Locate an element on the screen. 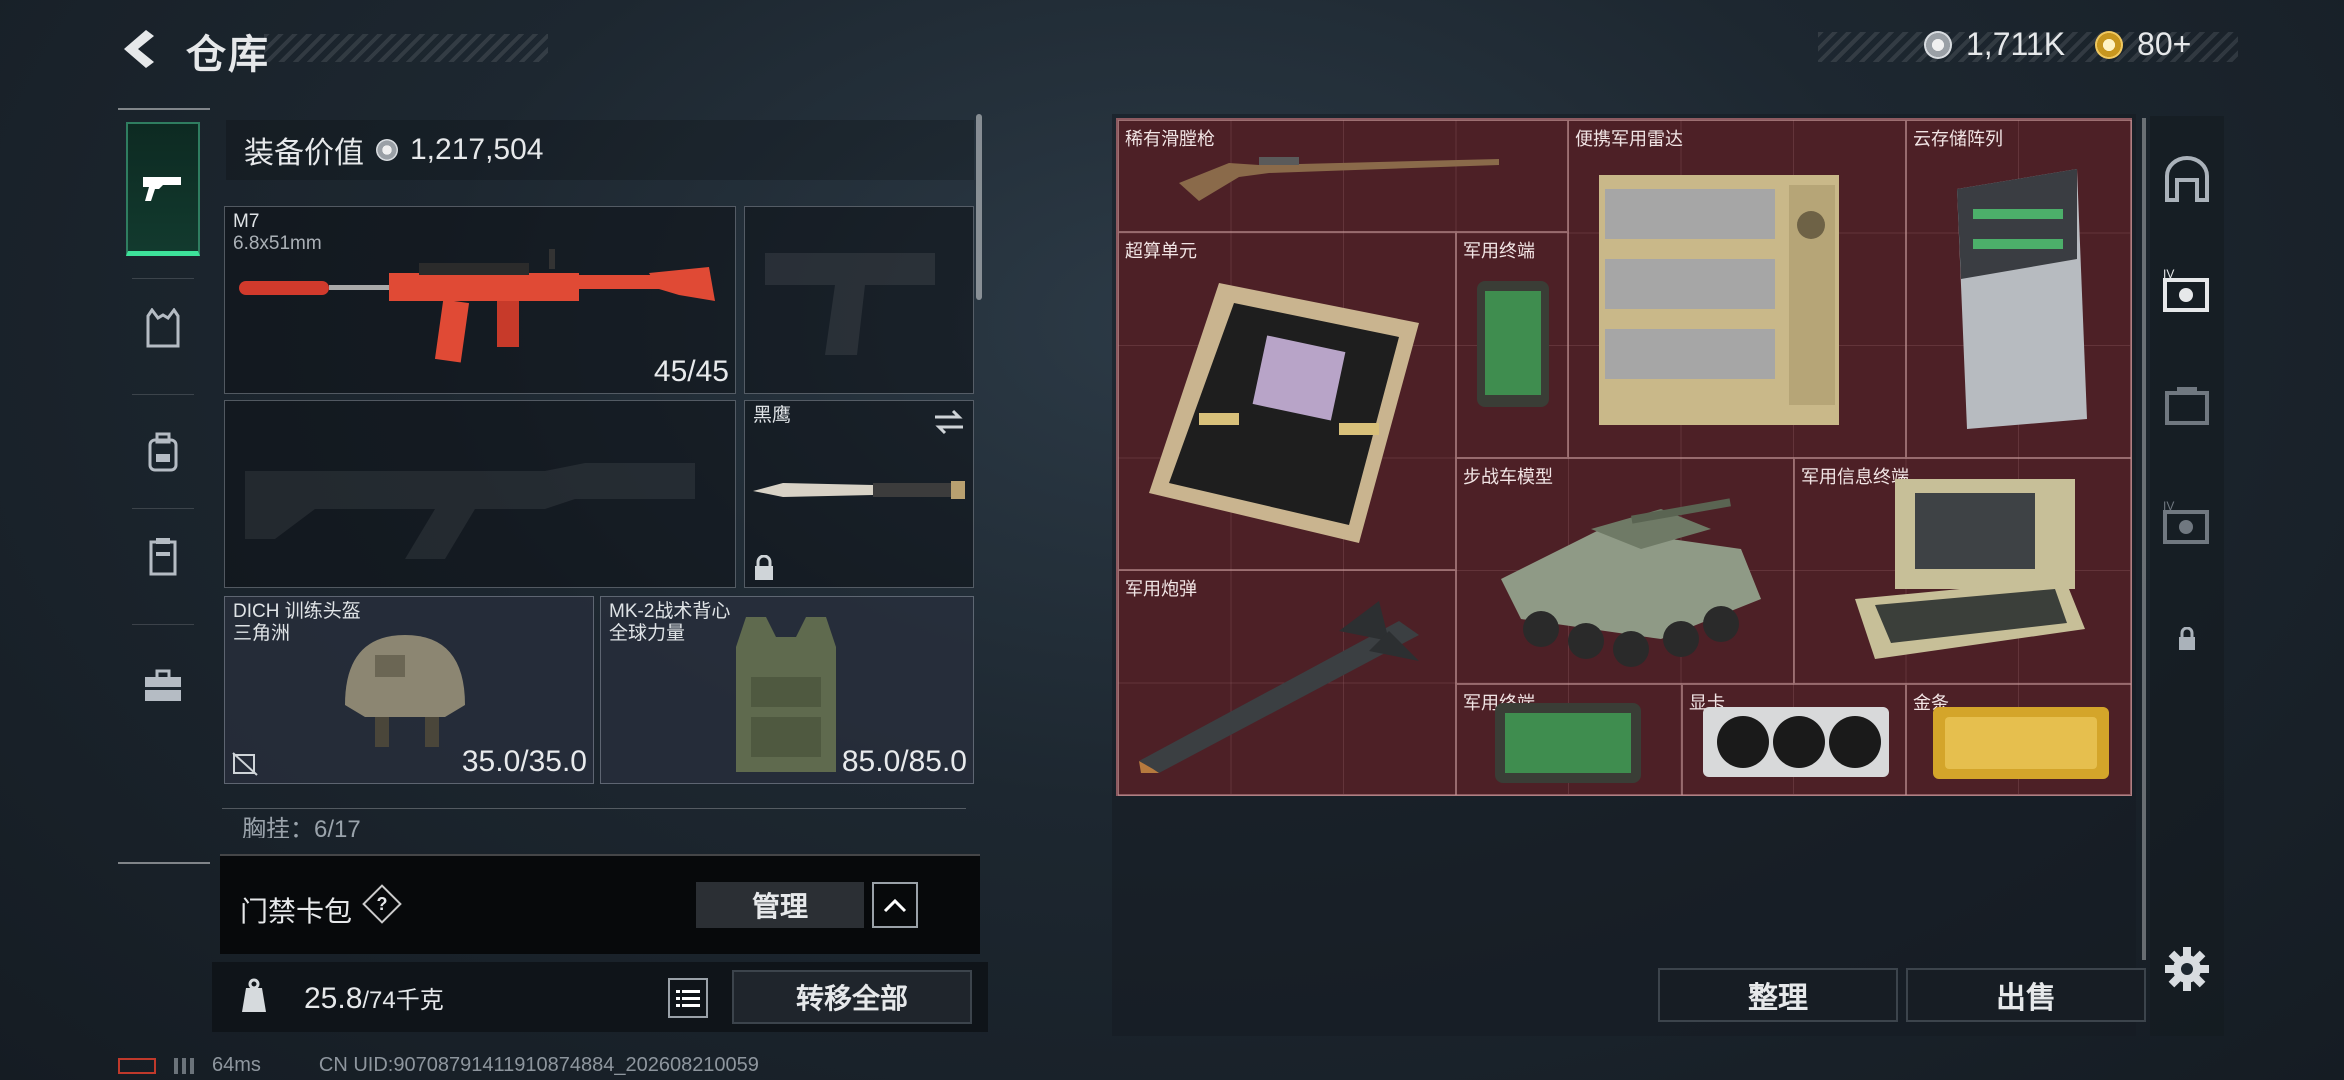 This screenshot has width=2344, height=1080. list-icon is located at coordinates (688, 998).